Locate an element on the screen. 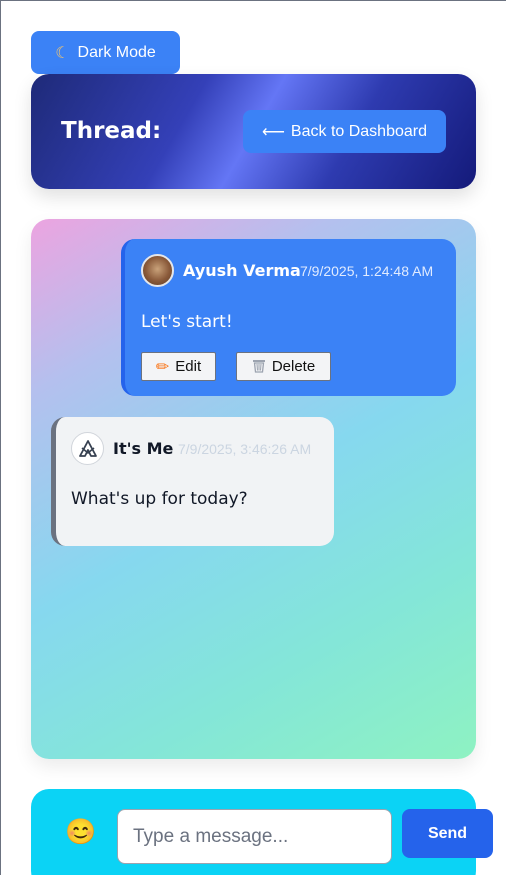  message-text: Let's start! is located at coordinates (187, 322).